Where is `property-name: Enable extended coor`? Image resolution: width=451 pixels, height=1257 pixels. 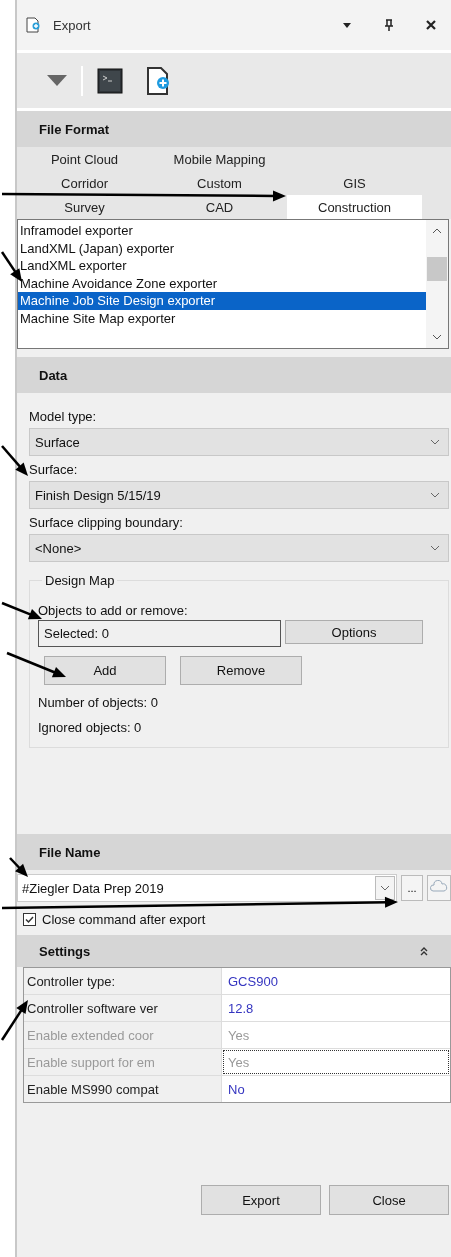 property-name: Enable extended coor is located at coordinates (123, 1035).